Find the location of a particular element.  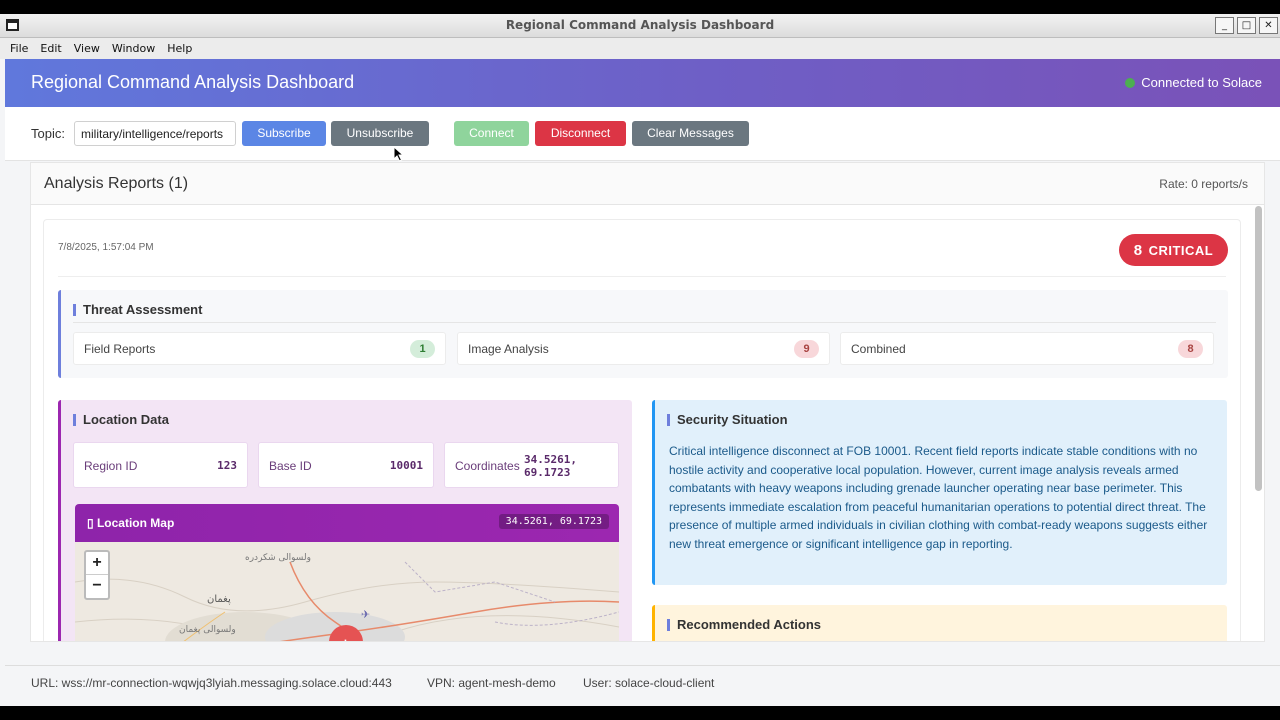

security-title: Security Situation is located at coordinates (732, 419).